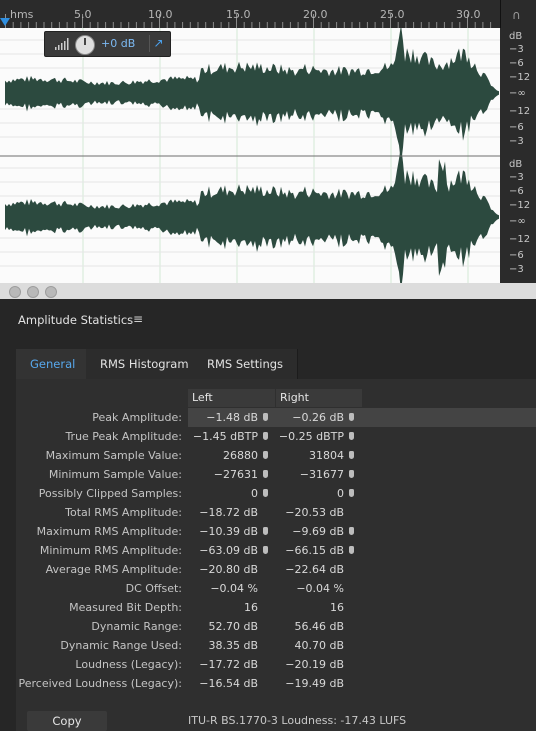 The image size is (536, 731). What do you see at coordinates (251, 607) in the screenshot?
I see `left-value: 16` at bounding box center [251, 607].